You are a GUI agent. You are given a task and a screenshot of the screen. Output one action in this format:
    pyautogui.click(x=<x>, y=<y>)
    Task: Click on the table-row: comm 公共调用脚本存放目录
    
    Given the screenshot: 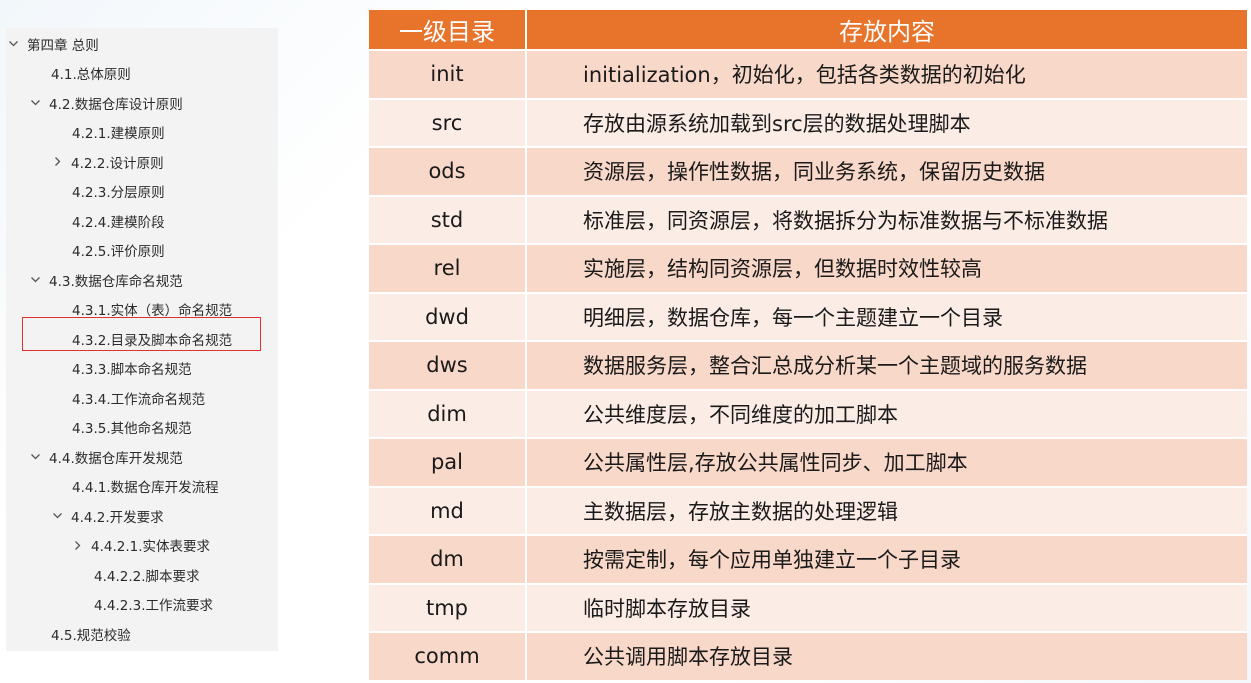 What is the action you would take?
    pyautogui.click(x=808, y=655)
    